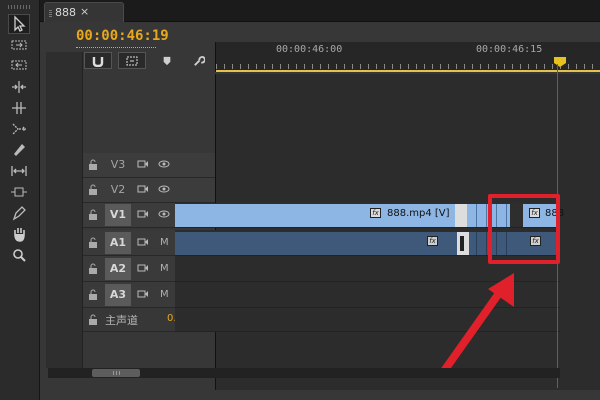 This screenshot has width=600, height=400. What do you see at coordinates (118, 215) in the screenshot?
I see `track-name-v1: V1` at bounding box center [118, 215].